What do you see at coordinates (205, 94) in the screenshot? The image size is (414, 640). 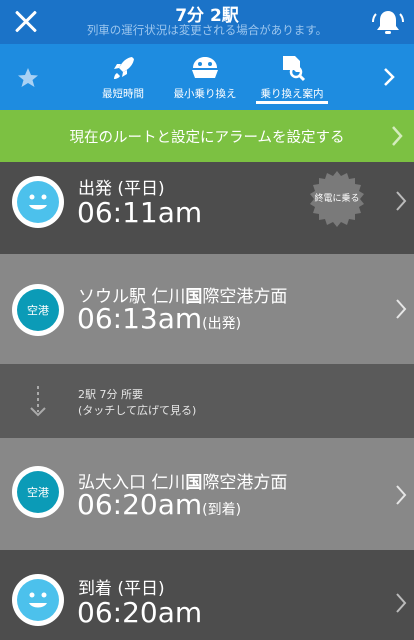 I see `tab-fewest-transfers-label: 最小乗り換え` at bounding box center [205, 94].